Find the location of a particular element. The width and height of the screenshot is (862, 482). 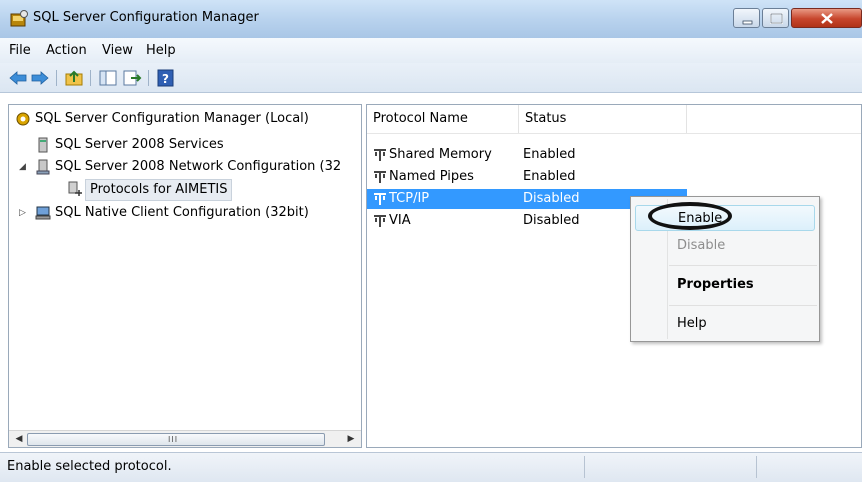

scroll-grip: III is located at coordinates (173, 439).